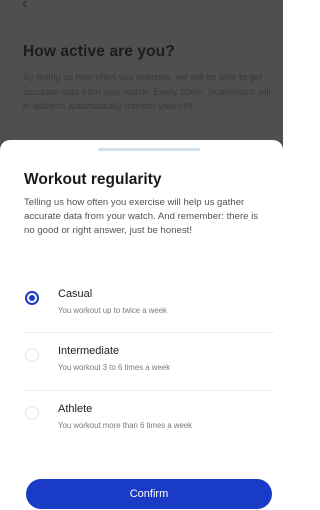 This screenshot has width=320, height=510. What do you see at coordinates (149, 149) in the screenshot?
I see `sheet-grabber-handle` at bounding box center [149, 149].